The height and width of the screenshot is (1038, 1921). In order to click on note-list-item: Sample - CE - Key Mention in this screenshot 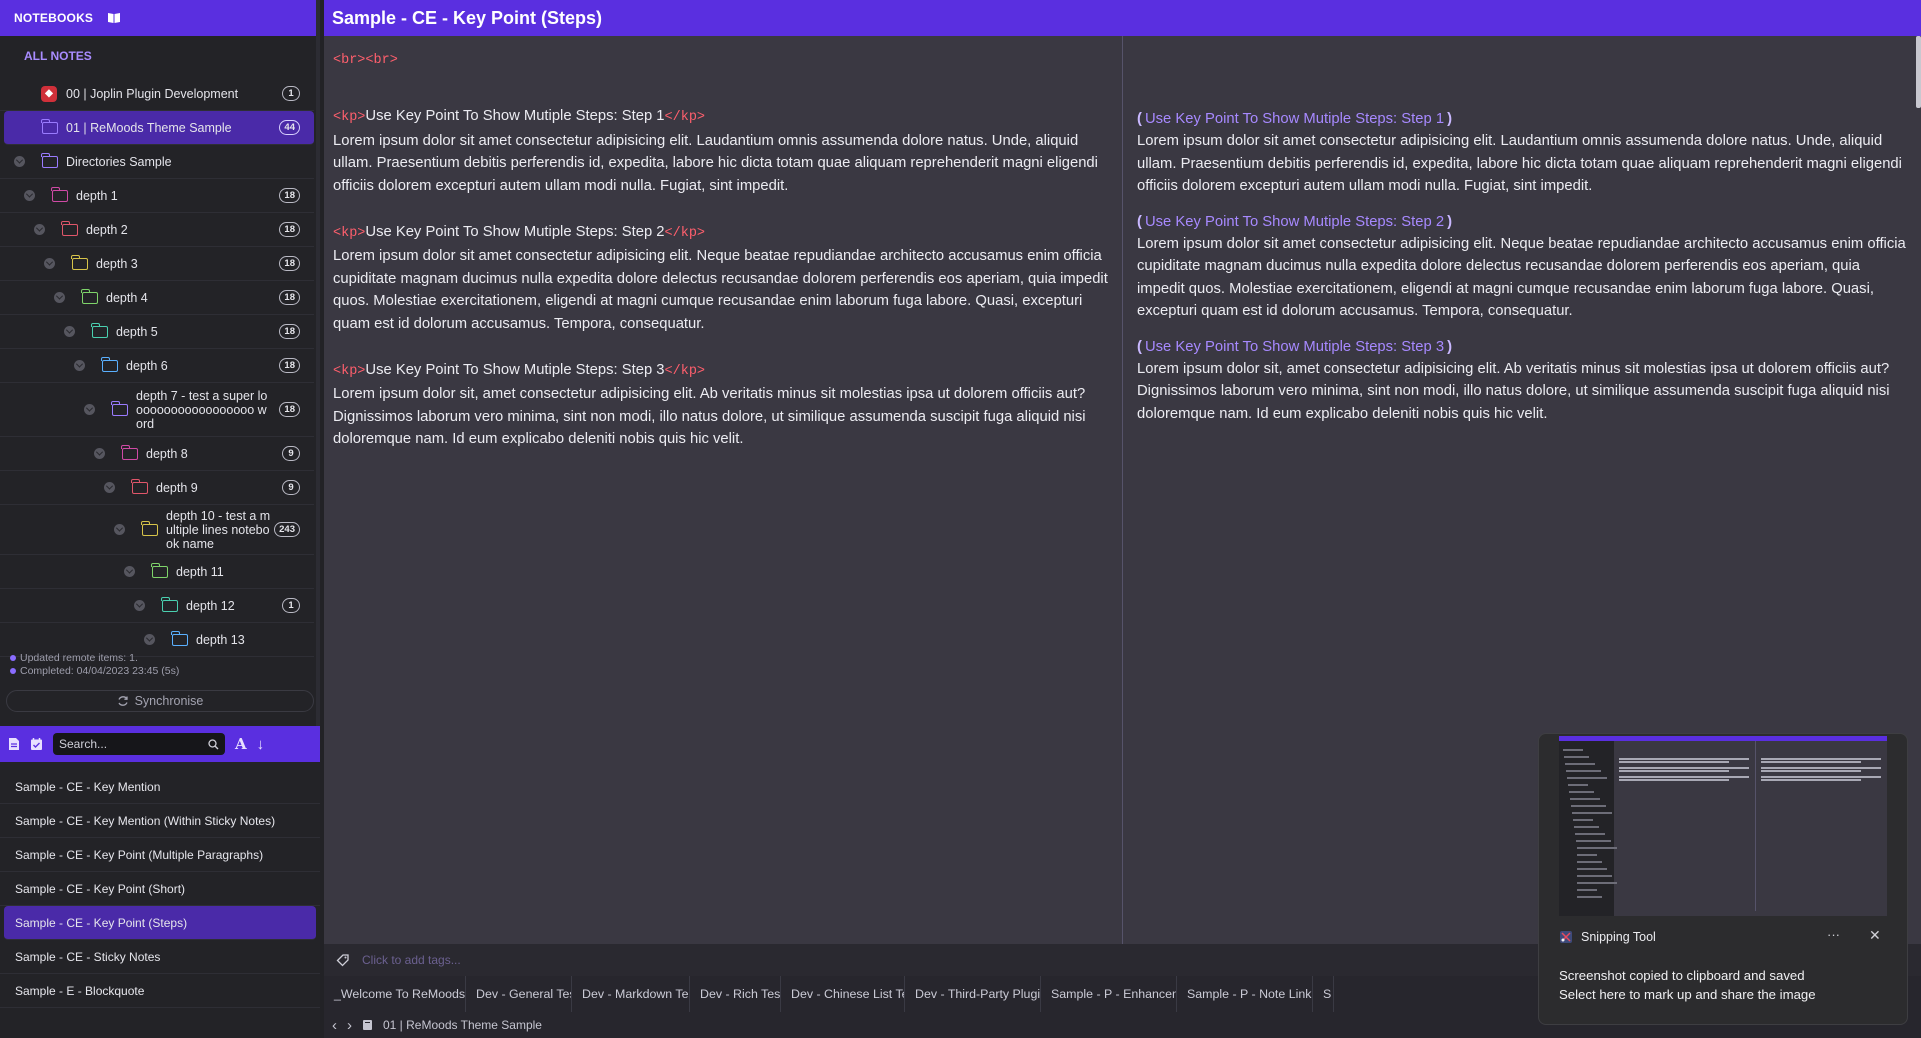, I will do `click(160, 787)`.